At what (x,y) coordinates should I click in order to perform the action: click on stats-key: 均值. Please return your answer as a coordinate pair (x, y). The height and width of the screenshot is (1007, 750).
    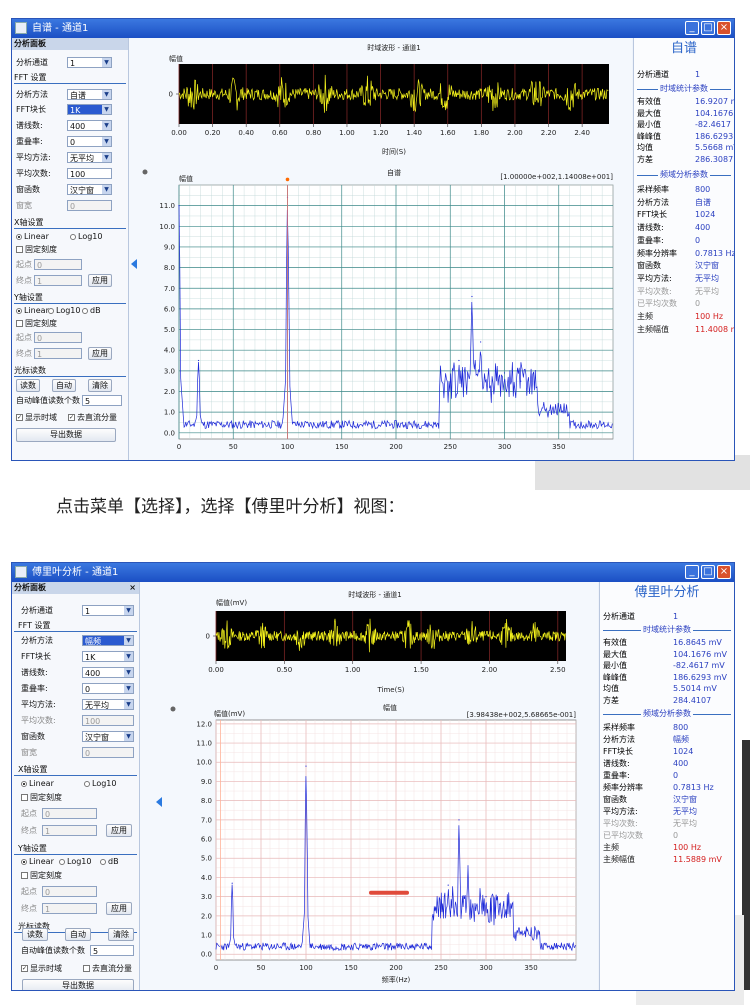
    Looking at the image, I should click on (645, 148).